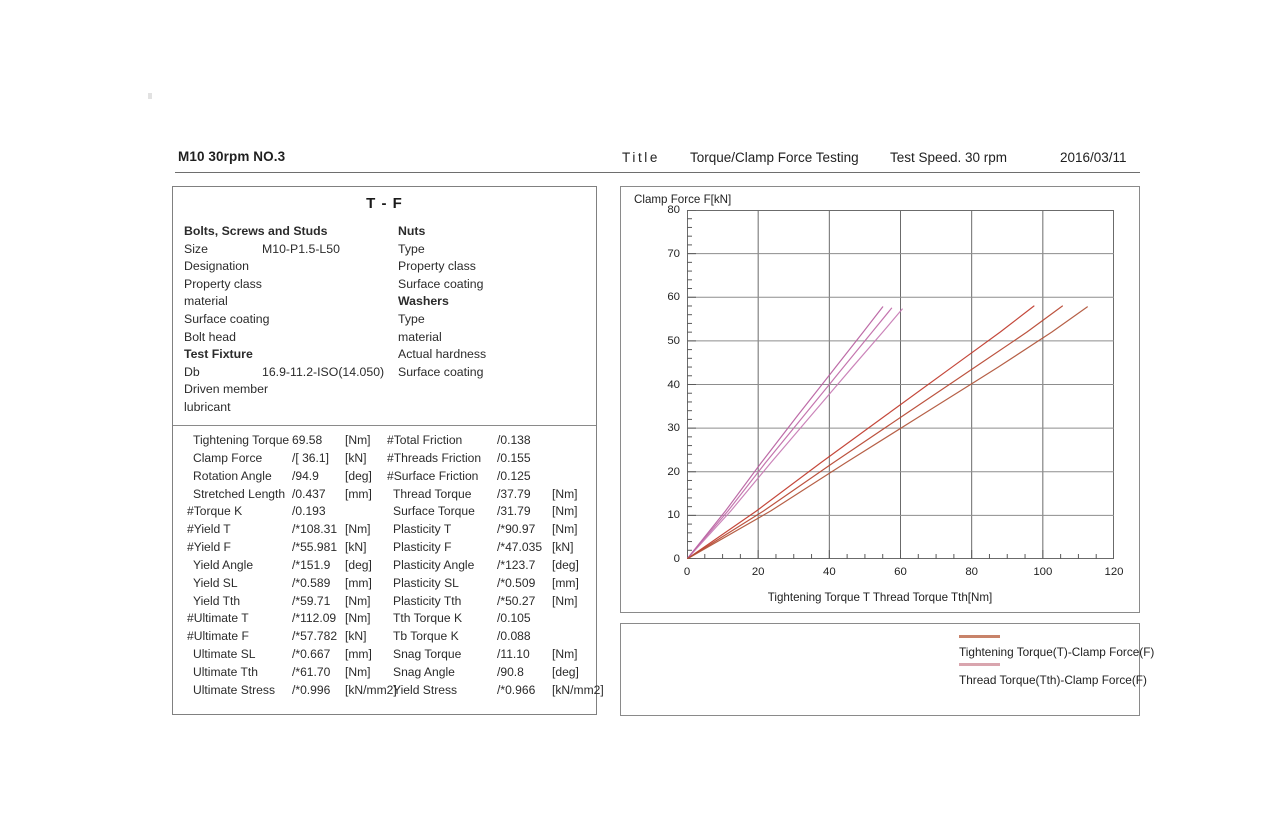 The height and width of the screenshot is (814, 1263). I want to click on measurement-value: /*50.27, so click(516, 600).